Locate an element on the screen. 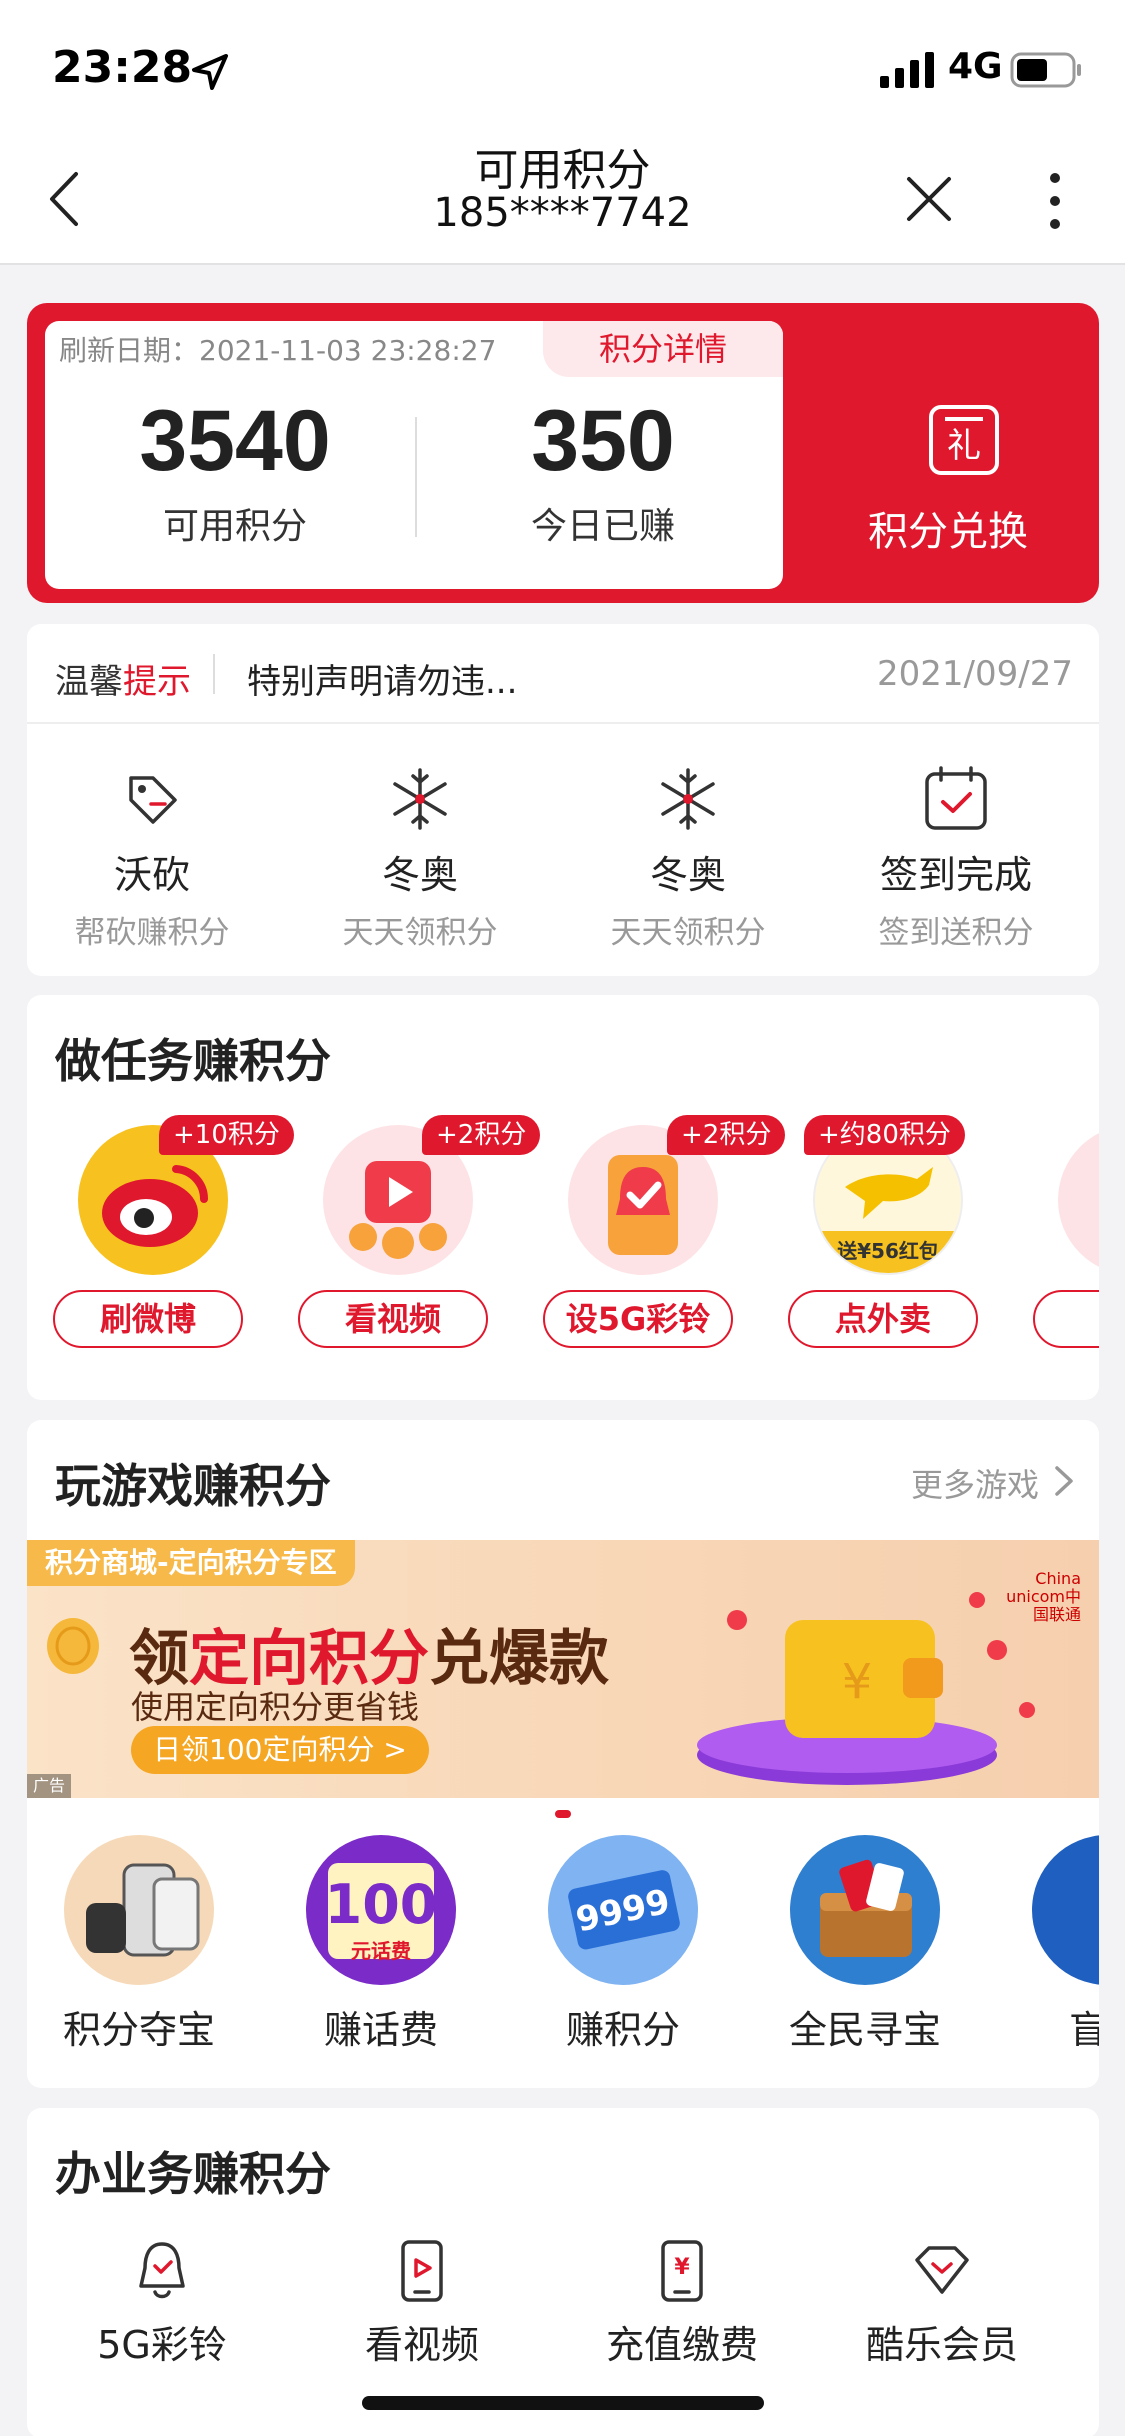  biz-label: 5G彩铃 is located at coordinates (162, 2345).